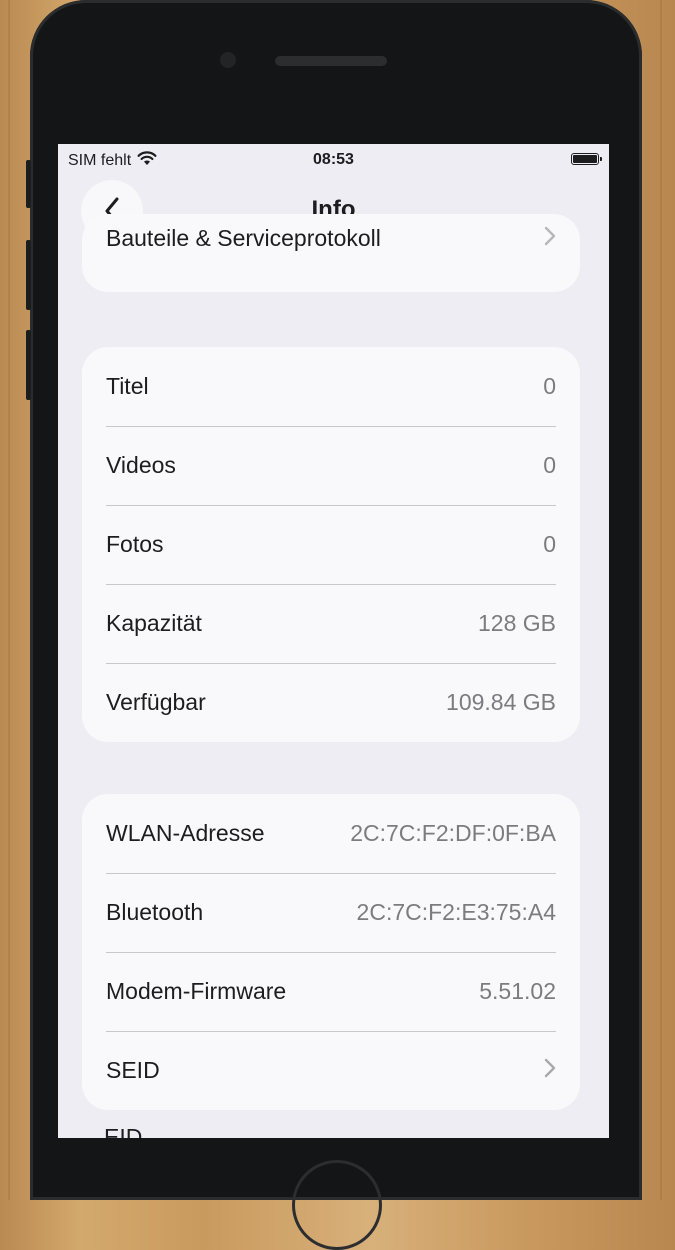 The width and height of the screenshot is (675, 1250). What do you see at coordinates (331, 61) in the screenshot?
I see `earpiece-speaker` at bounding box center [331, 61].